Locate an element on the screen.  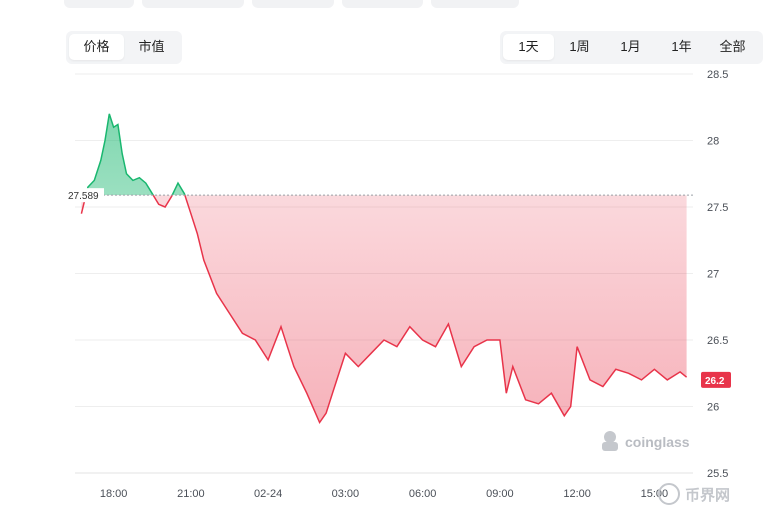
y-tick-label: 25.5 is located at coordinates (717, 474).